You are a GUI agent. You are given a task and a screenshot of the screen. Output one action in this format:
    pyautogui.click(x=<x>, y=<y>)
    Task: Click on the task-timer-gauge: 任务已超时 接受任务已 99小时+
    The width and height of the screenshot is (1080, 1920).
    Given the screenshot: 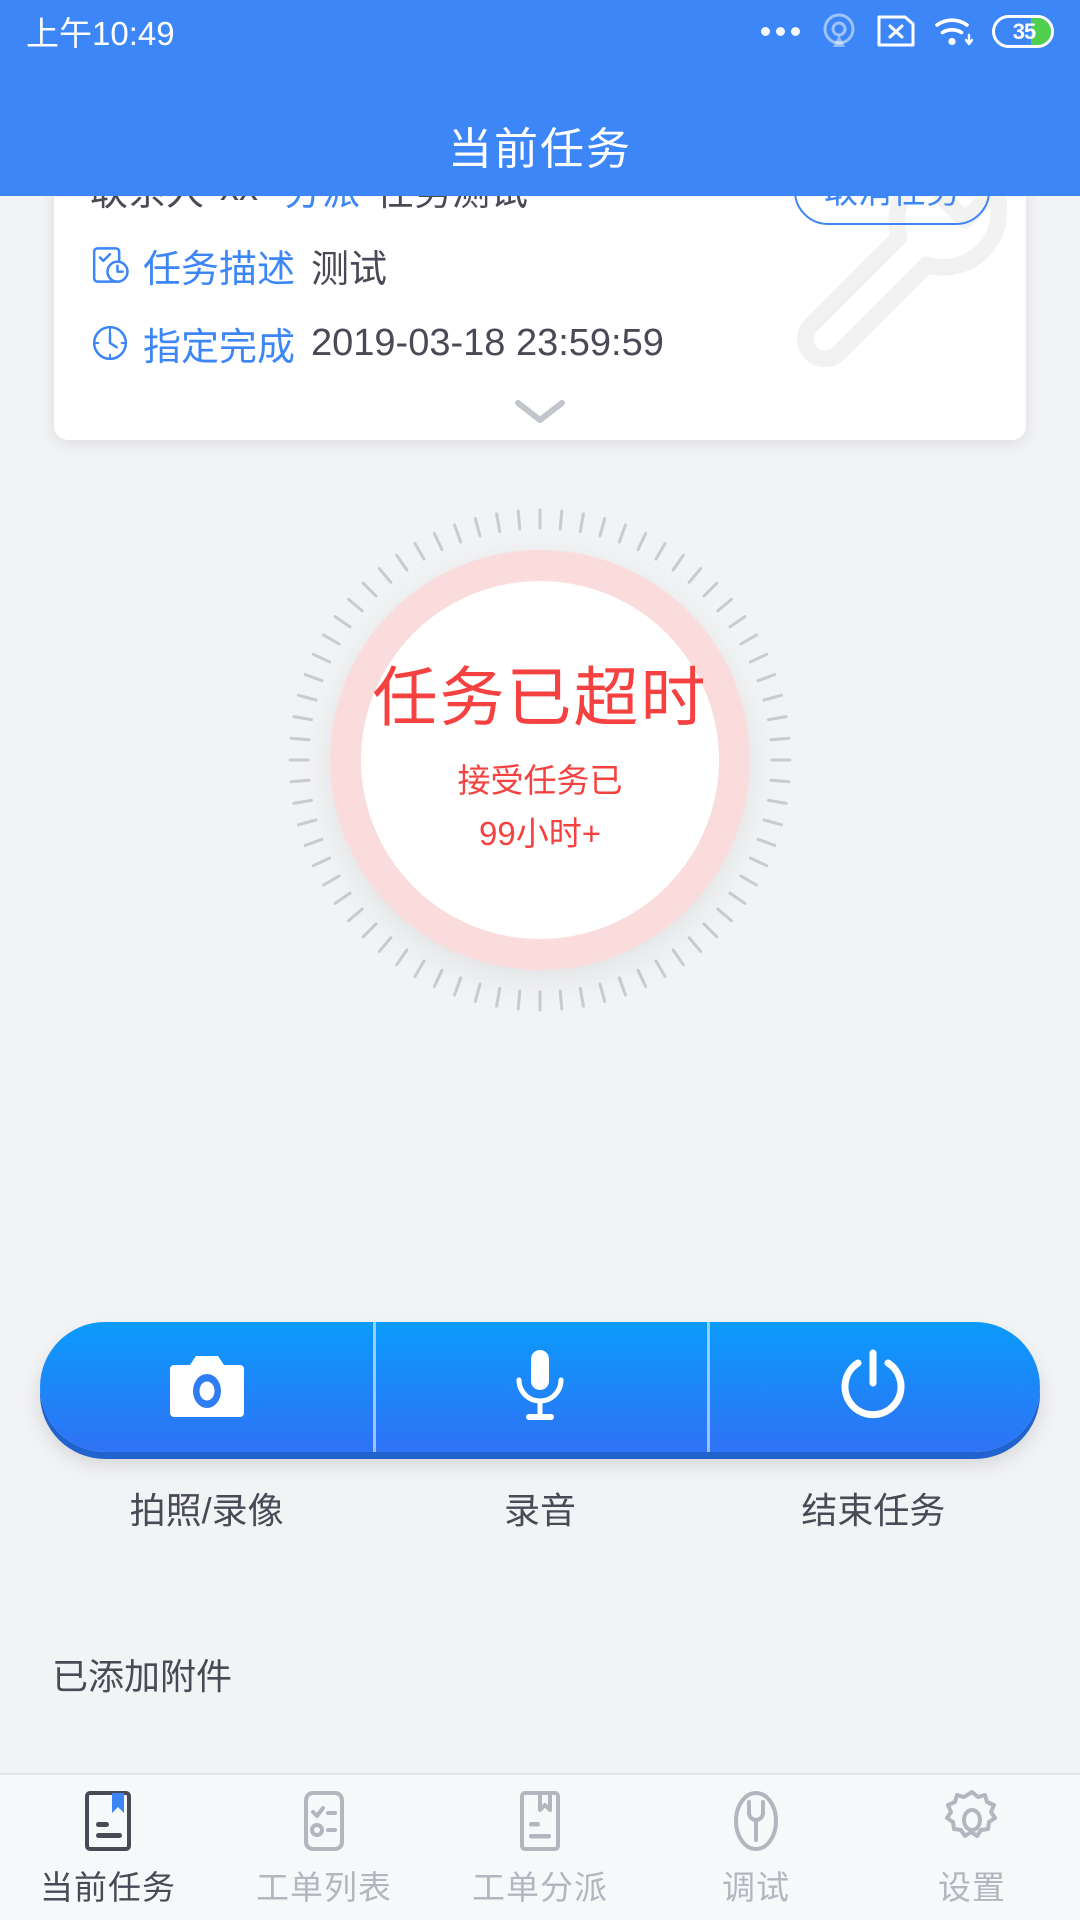 What is the action you would take?
    pyautogui.click(x=540, y=760)
    